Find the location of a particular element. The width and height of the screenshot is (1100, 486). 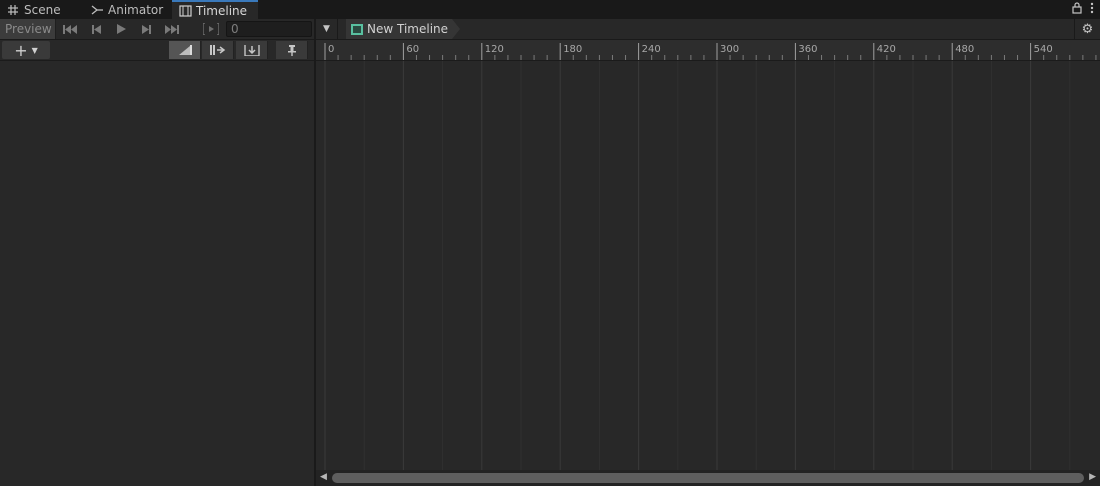

edit-mode-mix-button is located at coordinates (185, 50).